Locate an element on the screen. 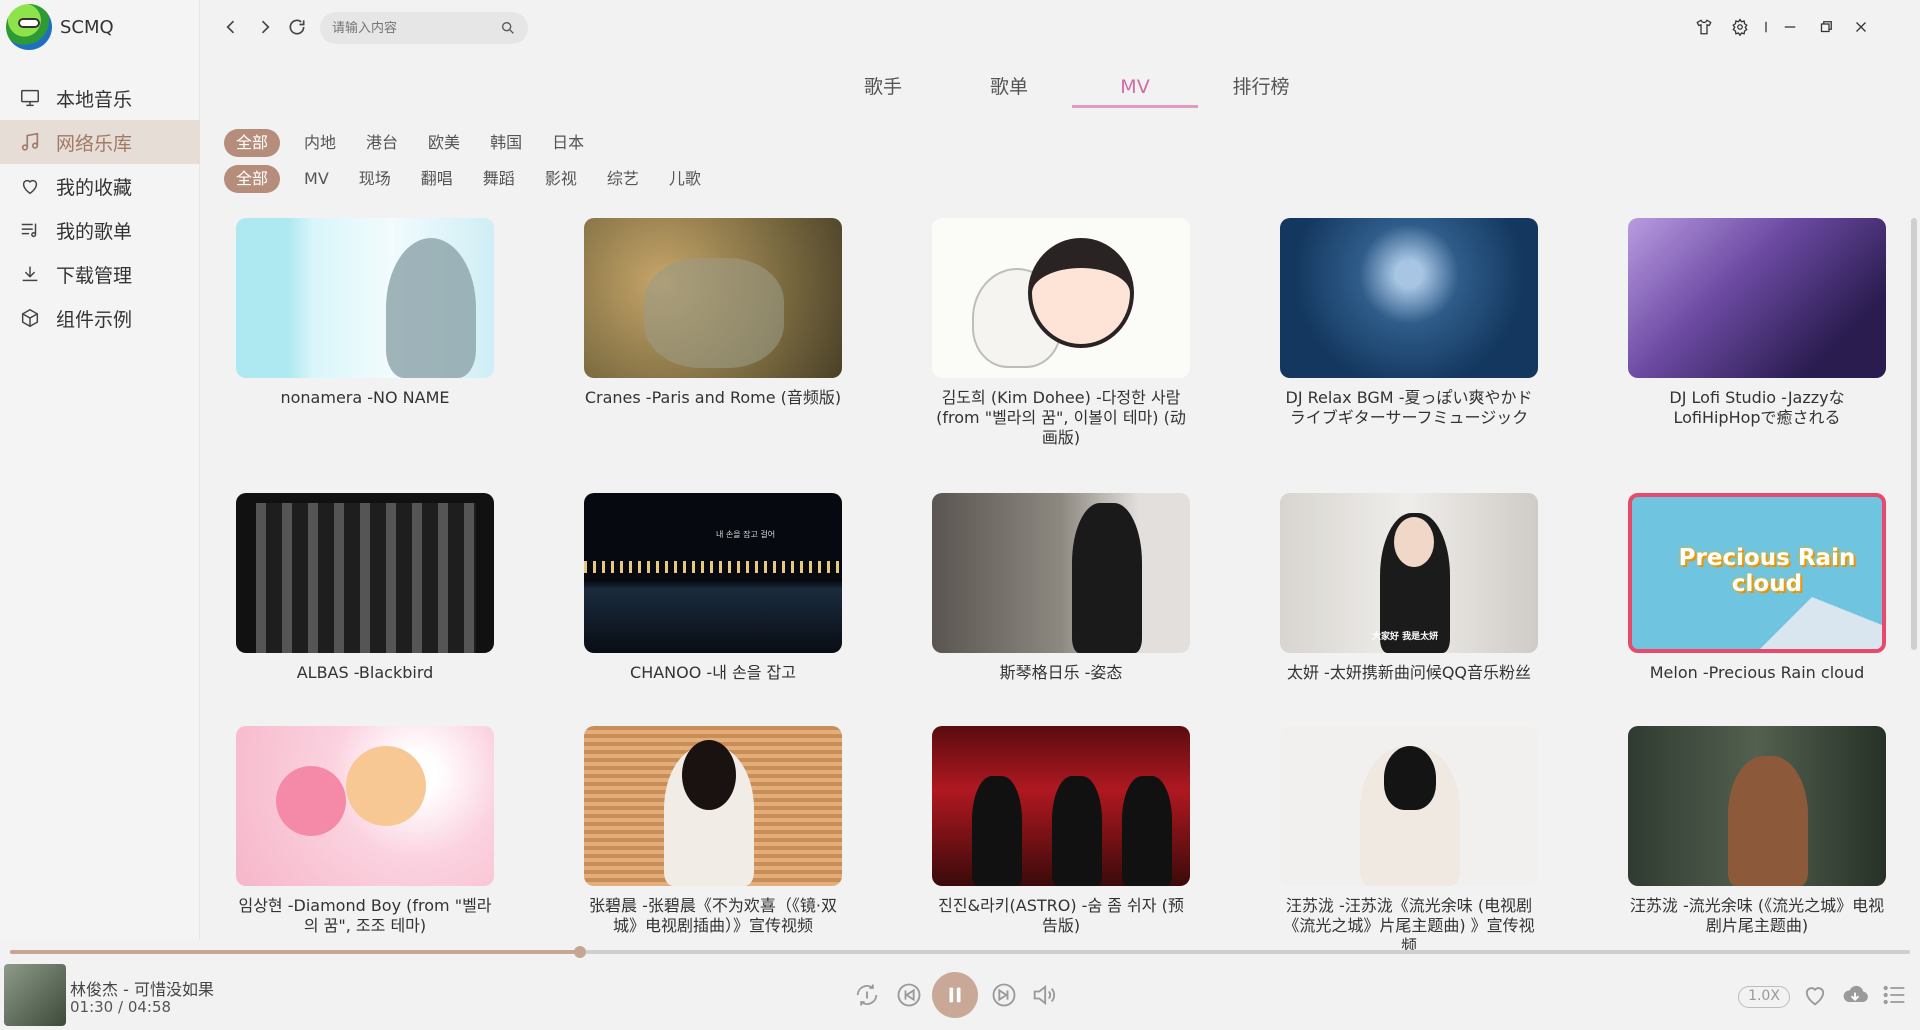 Image resolution: width=1920 pixels, height=1030 pixels. back-button is located at coordinates (231, 27).